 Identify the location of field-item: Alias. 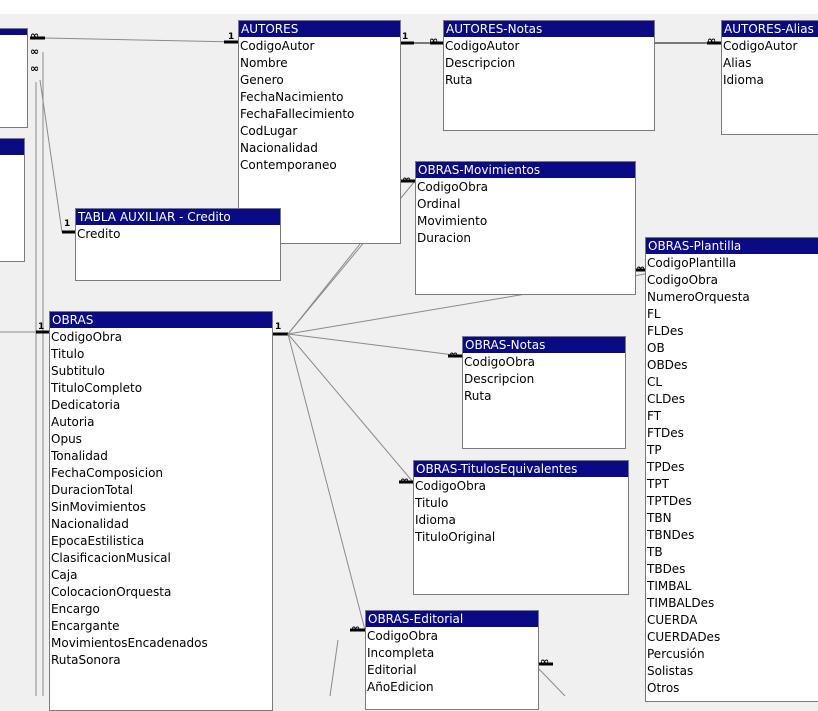
(770, 63).